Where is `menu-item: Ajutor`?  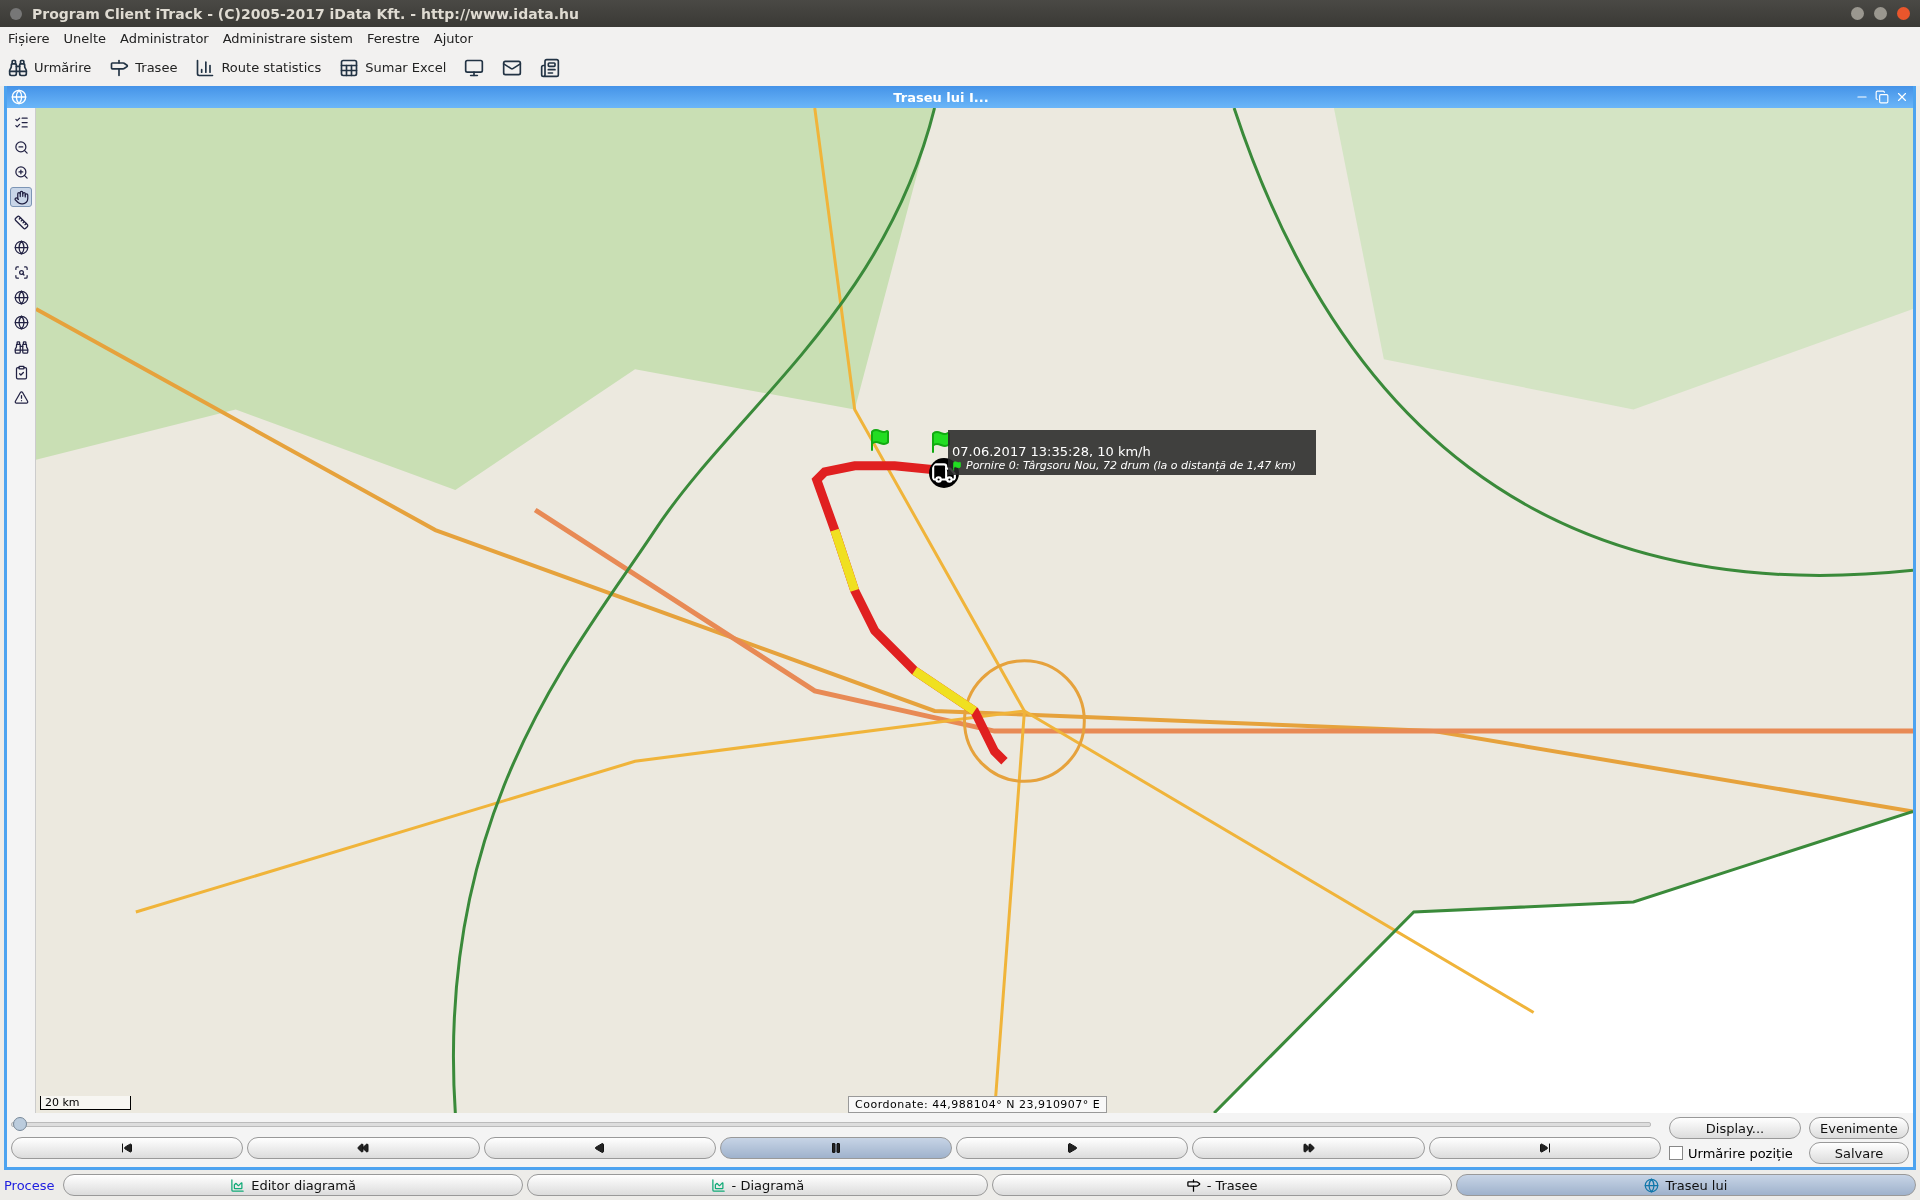 menu-item: Ajutor is located at coordinates (453, 38).